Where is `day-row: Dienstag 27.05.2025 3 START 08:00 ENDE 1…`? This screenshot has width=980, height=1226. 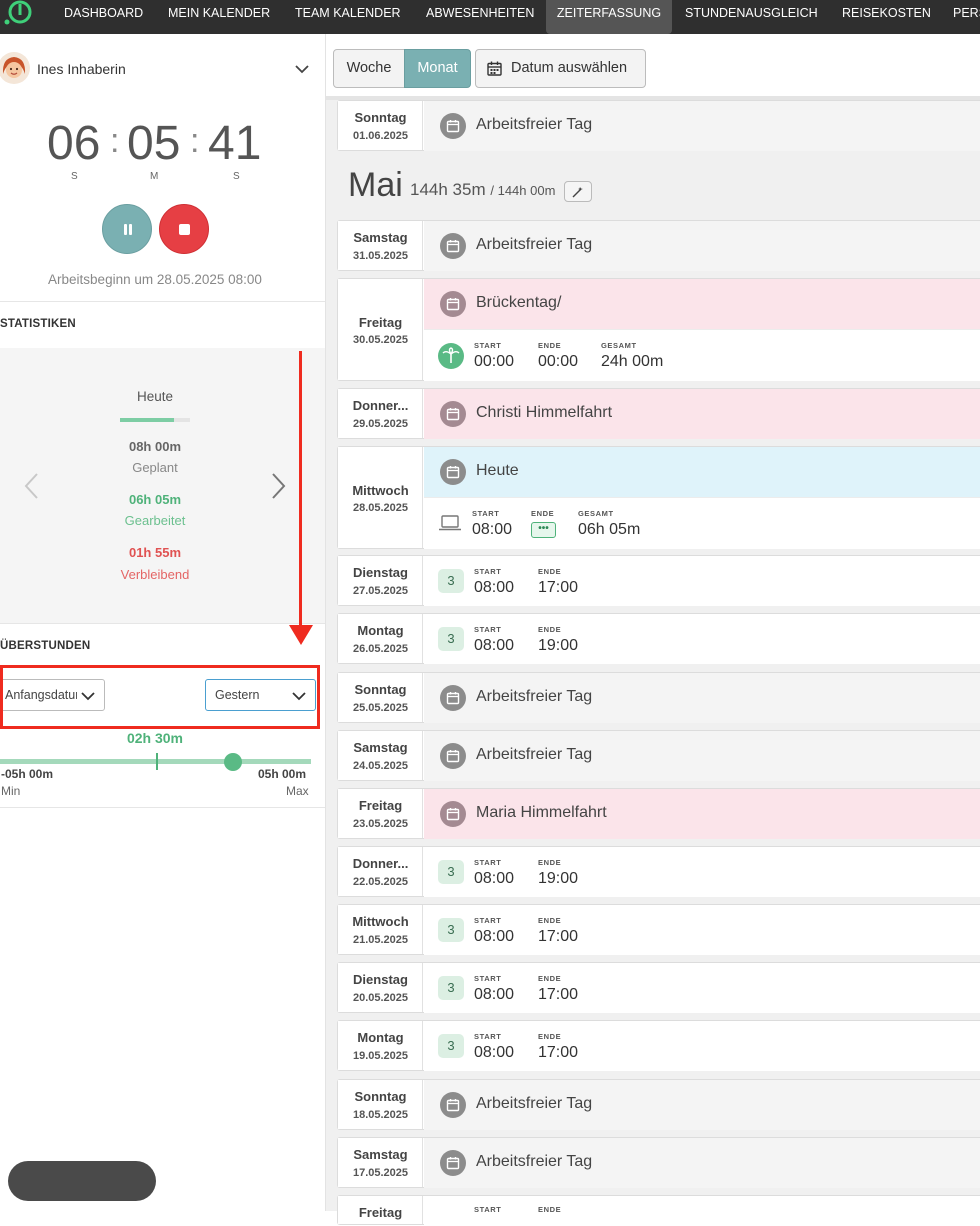 day-row: Dienstag 27.05.2025 3 START 08:00 ENDE 1… is located at coordinates (658, 580).